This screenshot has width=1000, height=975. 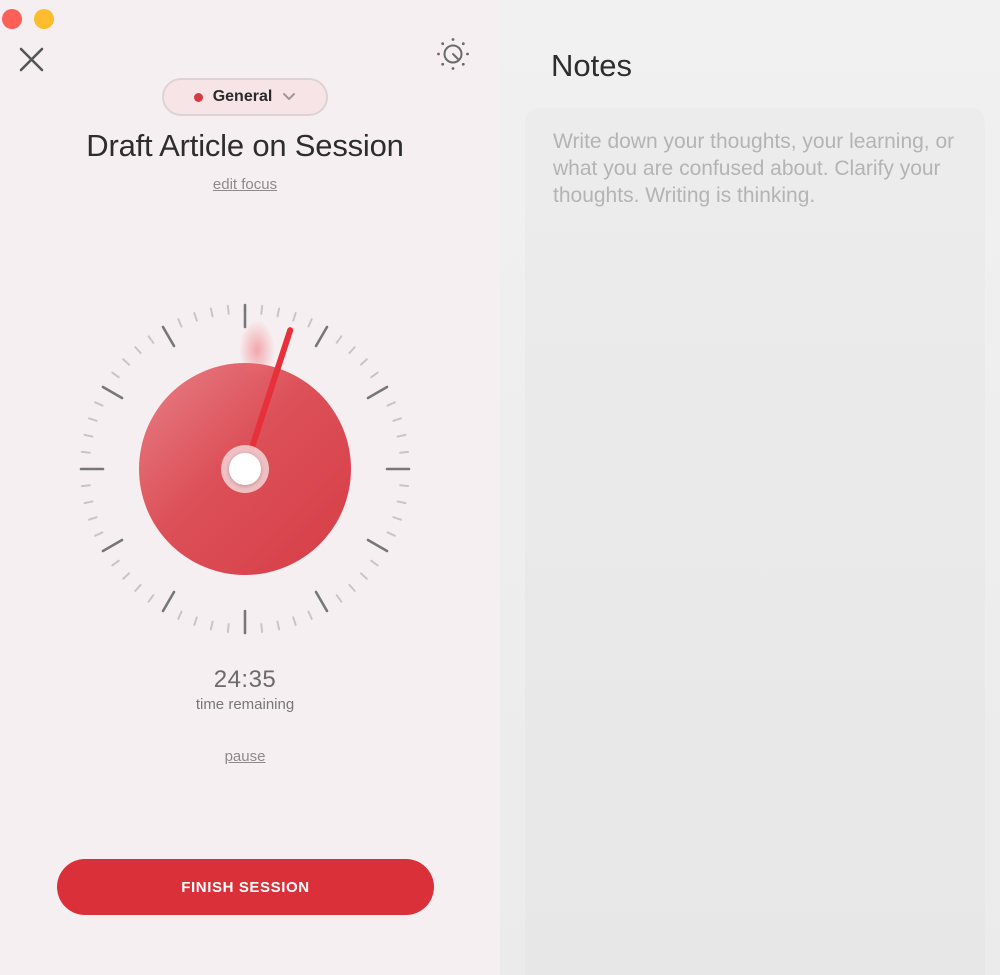 I want to click on category-label: General, so click(x=242, y=96).